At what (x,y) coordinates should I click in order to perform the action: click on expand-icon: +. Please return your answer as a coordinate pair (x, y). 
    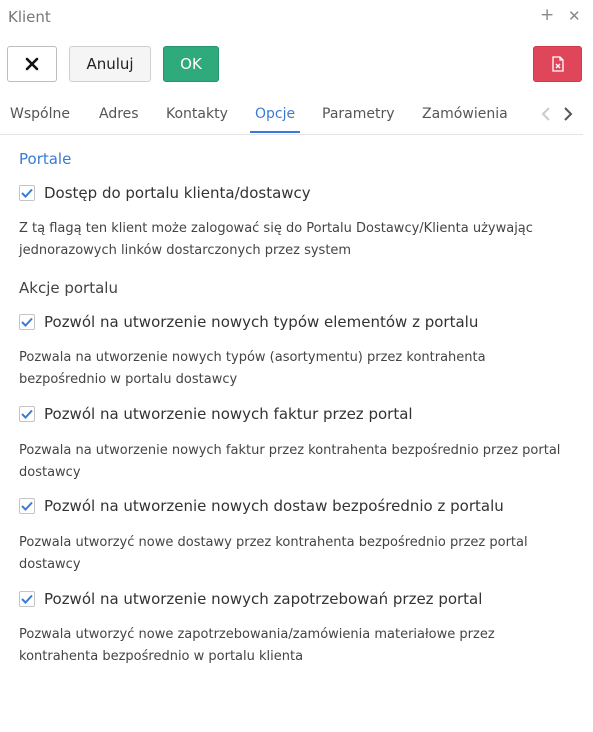
    Looking at the image, I should click on (547, 15).